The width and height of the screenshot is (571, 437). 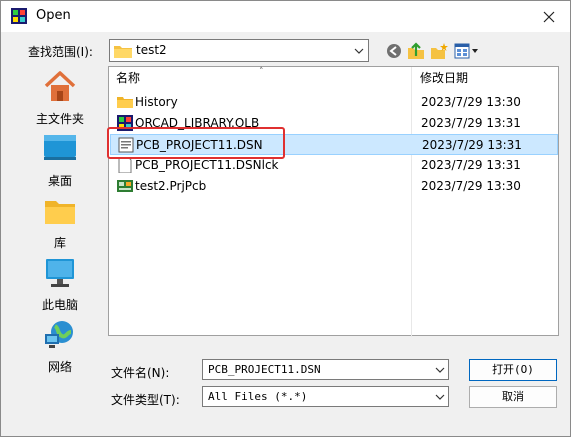 I want to click on place-label: 此电脑, so click(x=59, y=305).